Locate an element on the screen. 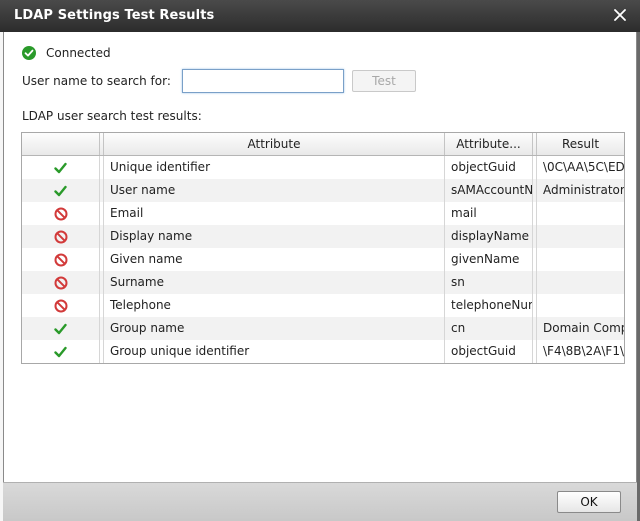 This screenshot has height=521, width=640. table-row: Email mail is located at coordinates (323, 213).